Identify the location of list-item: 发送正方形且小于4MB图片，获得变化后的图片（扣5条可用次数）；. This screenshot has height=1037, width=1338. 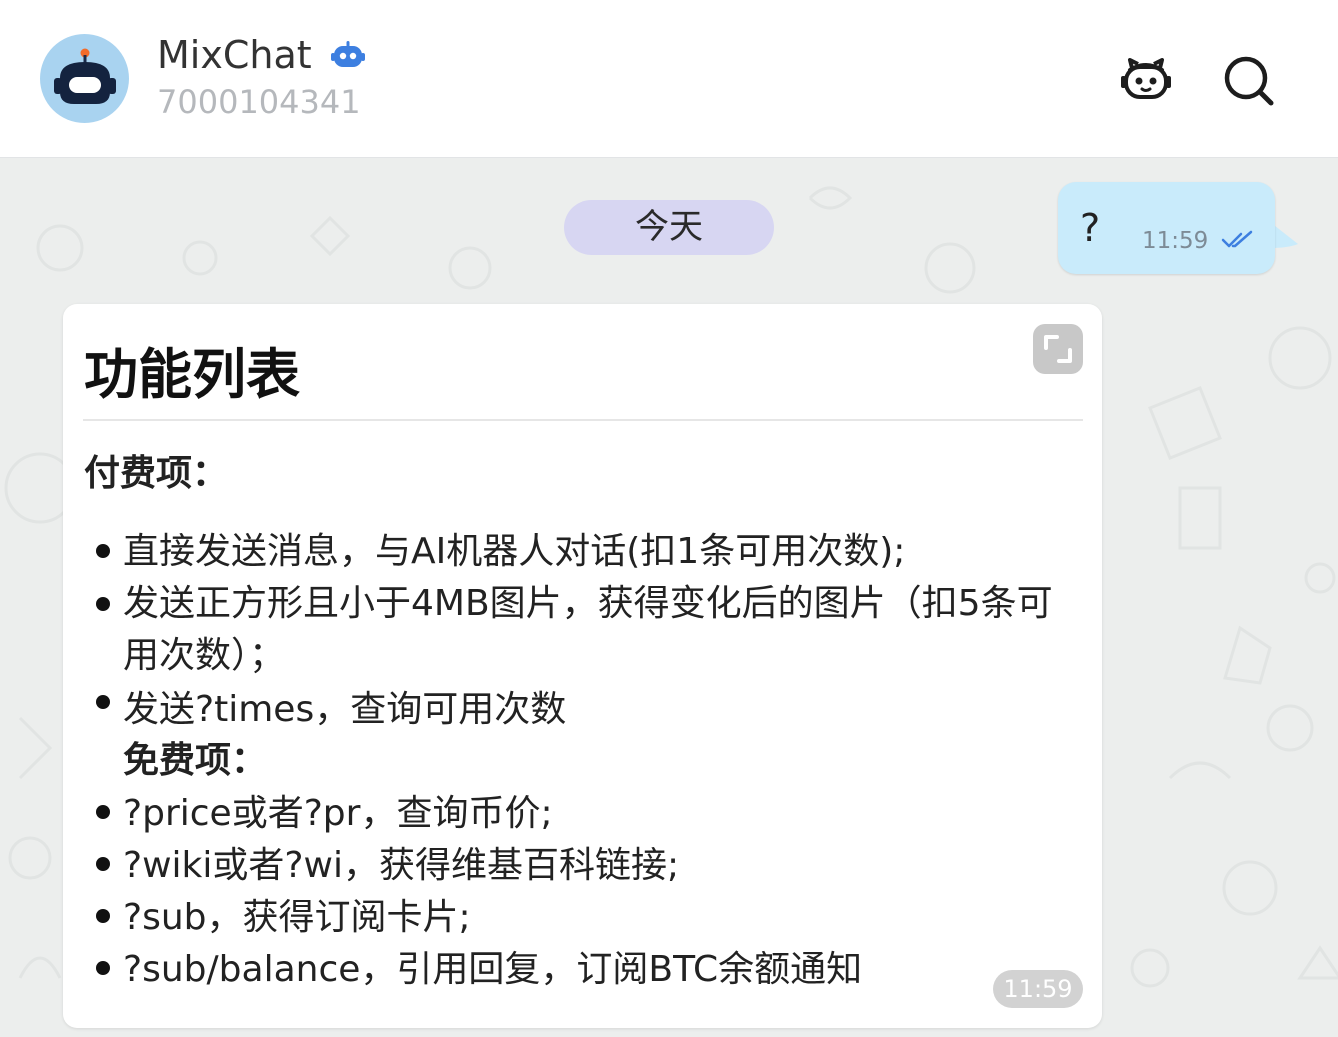
(588, 629).